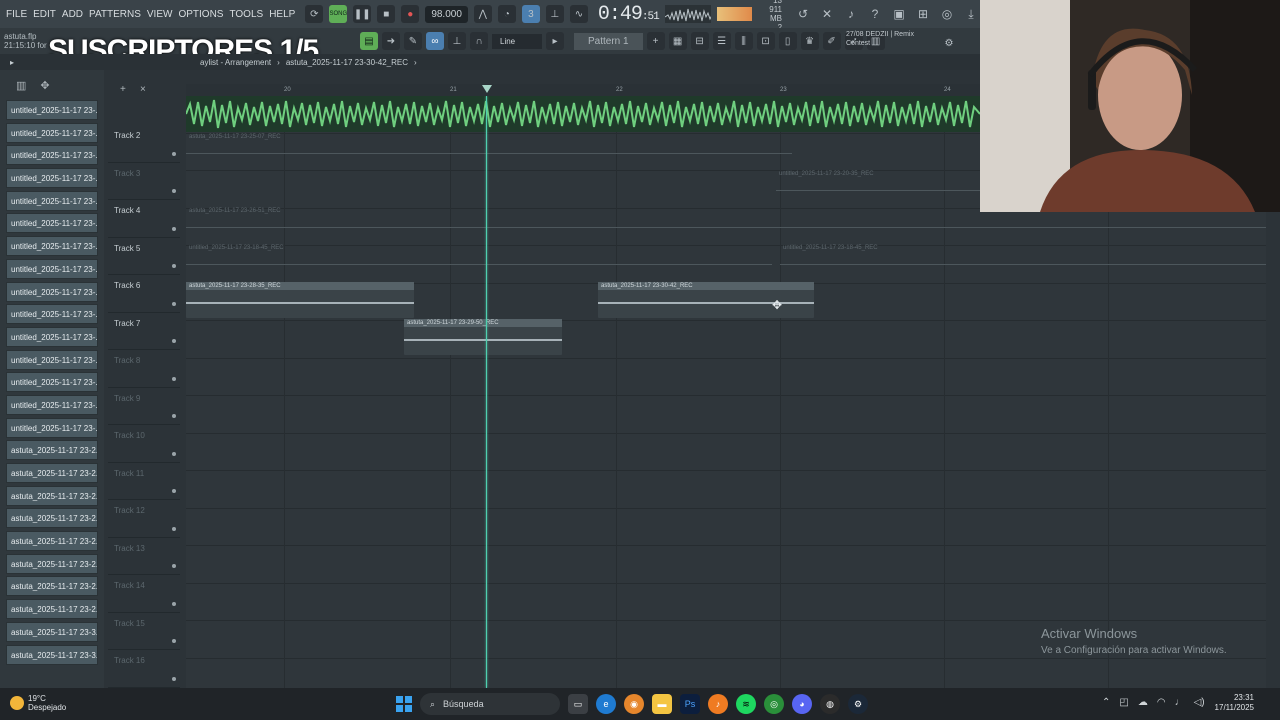 Image resolution: width=1280 pixels, height=720 pixels. Describe the element at coordinates (369, 41) in the screenshot. I see `playlist-view-icon: ▤` at that location.